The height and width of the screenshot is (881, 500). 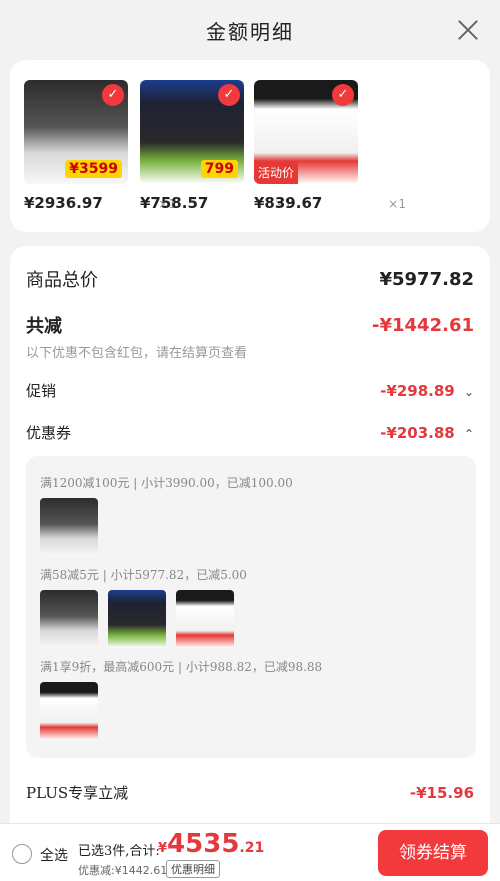 I want to click on price-badge: 活动价, so click(x=276, y=173).